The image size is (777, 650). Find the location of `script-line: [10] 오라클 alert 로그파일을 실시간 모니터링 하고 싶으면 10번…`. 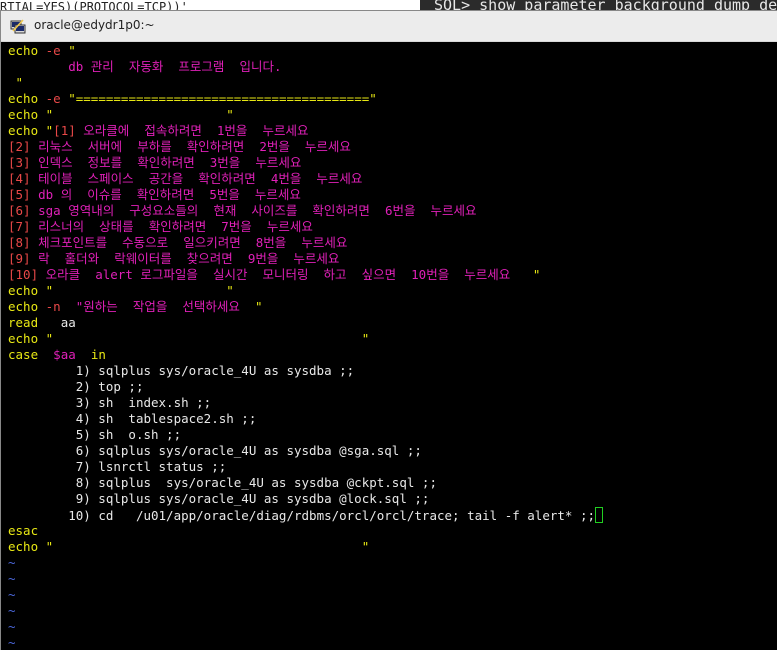

script-line: [10] 오라클 alert 로그파일을 실시간 모니터링 하고 싶으면 10번… is located at coordinates (274, 274).